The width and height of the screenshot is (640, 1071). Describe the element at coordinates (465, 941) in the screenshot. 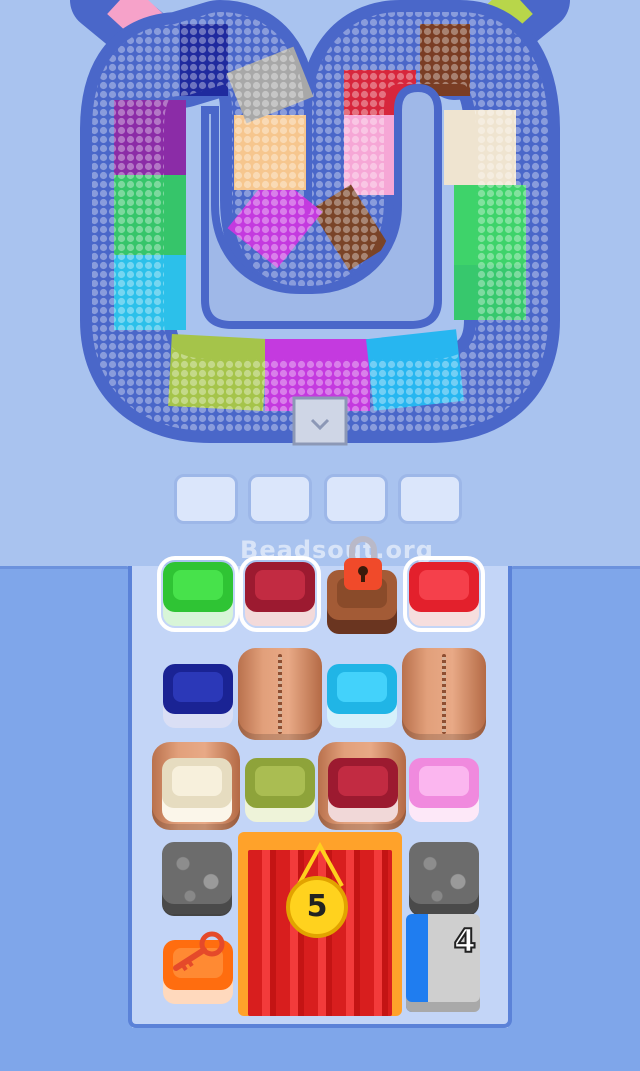

I see `gray-block-counter: 4` at that location.